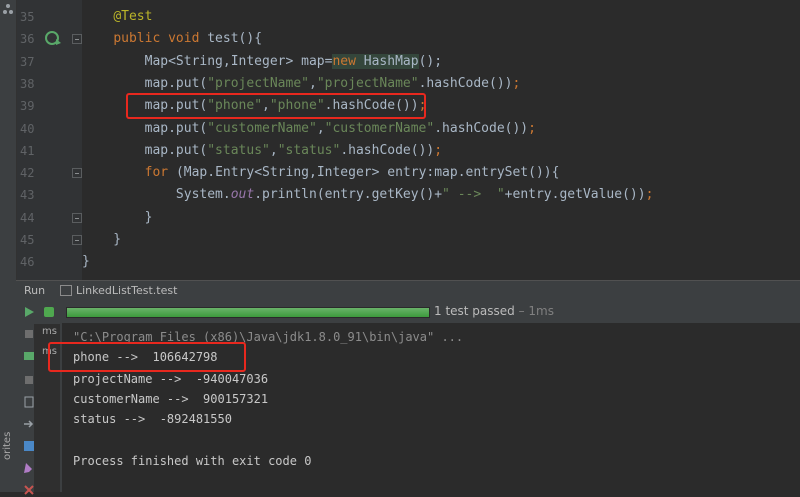  Describe the element at coordinates (207, 61) in the screenshot. I see `code-token: Map<String,Integer> map=` at that location.